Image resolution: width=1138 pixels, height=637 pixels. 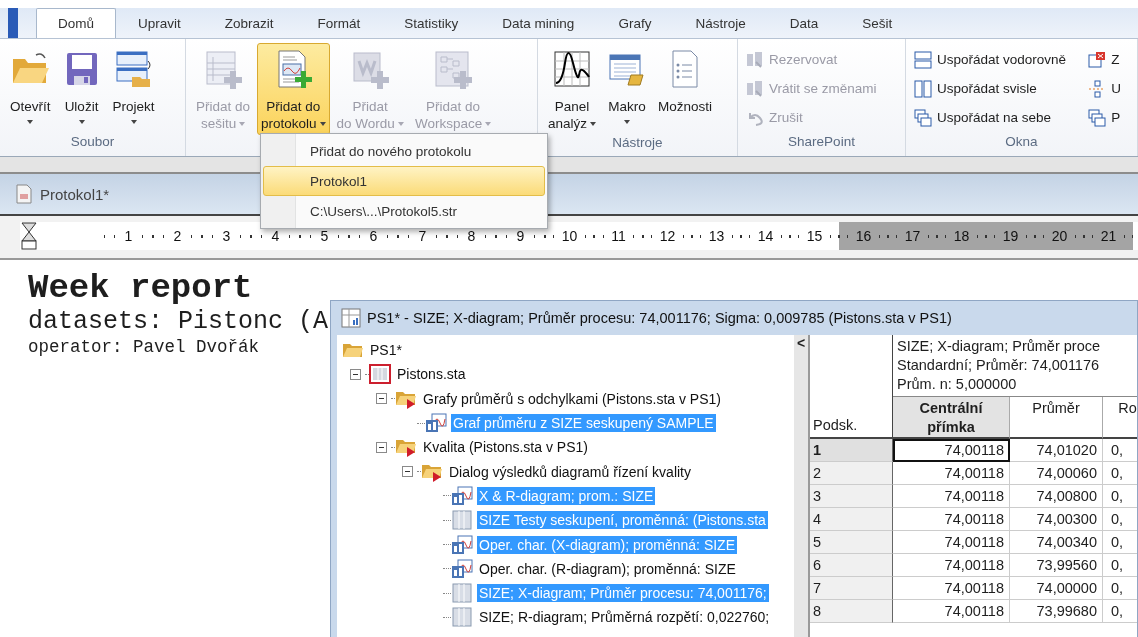 What do you see at coordinates (1056, 473) in the screenshot?
I see `table-cell: 74,00060` at bounding box center [1056, 473].